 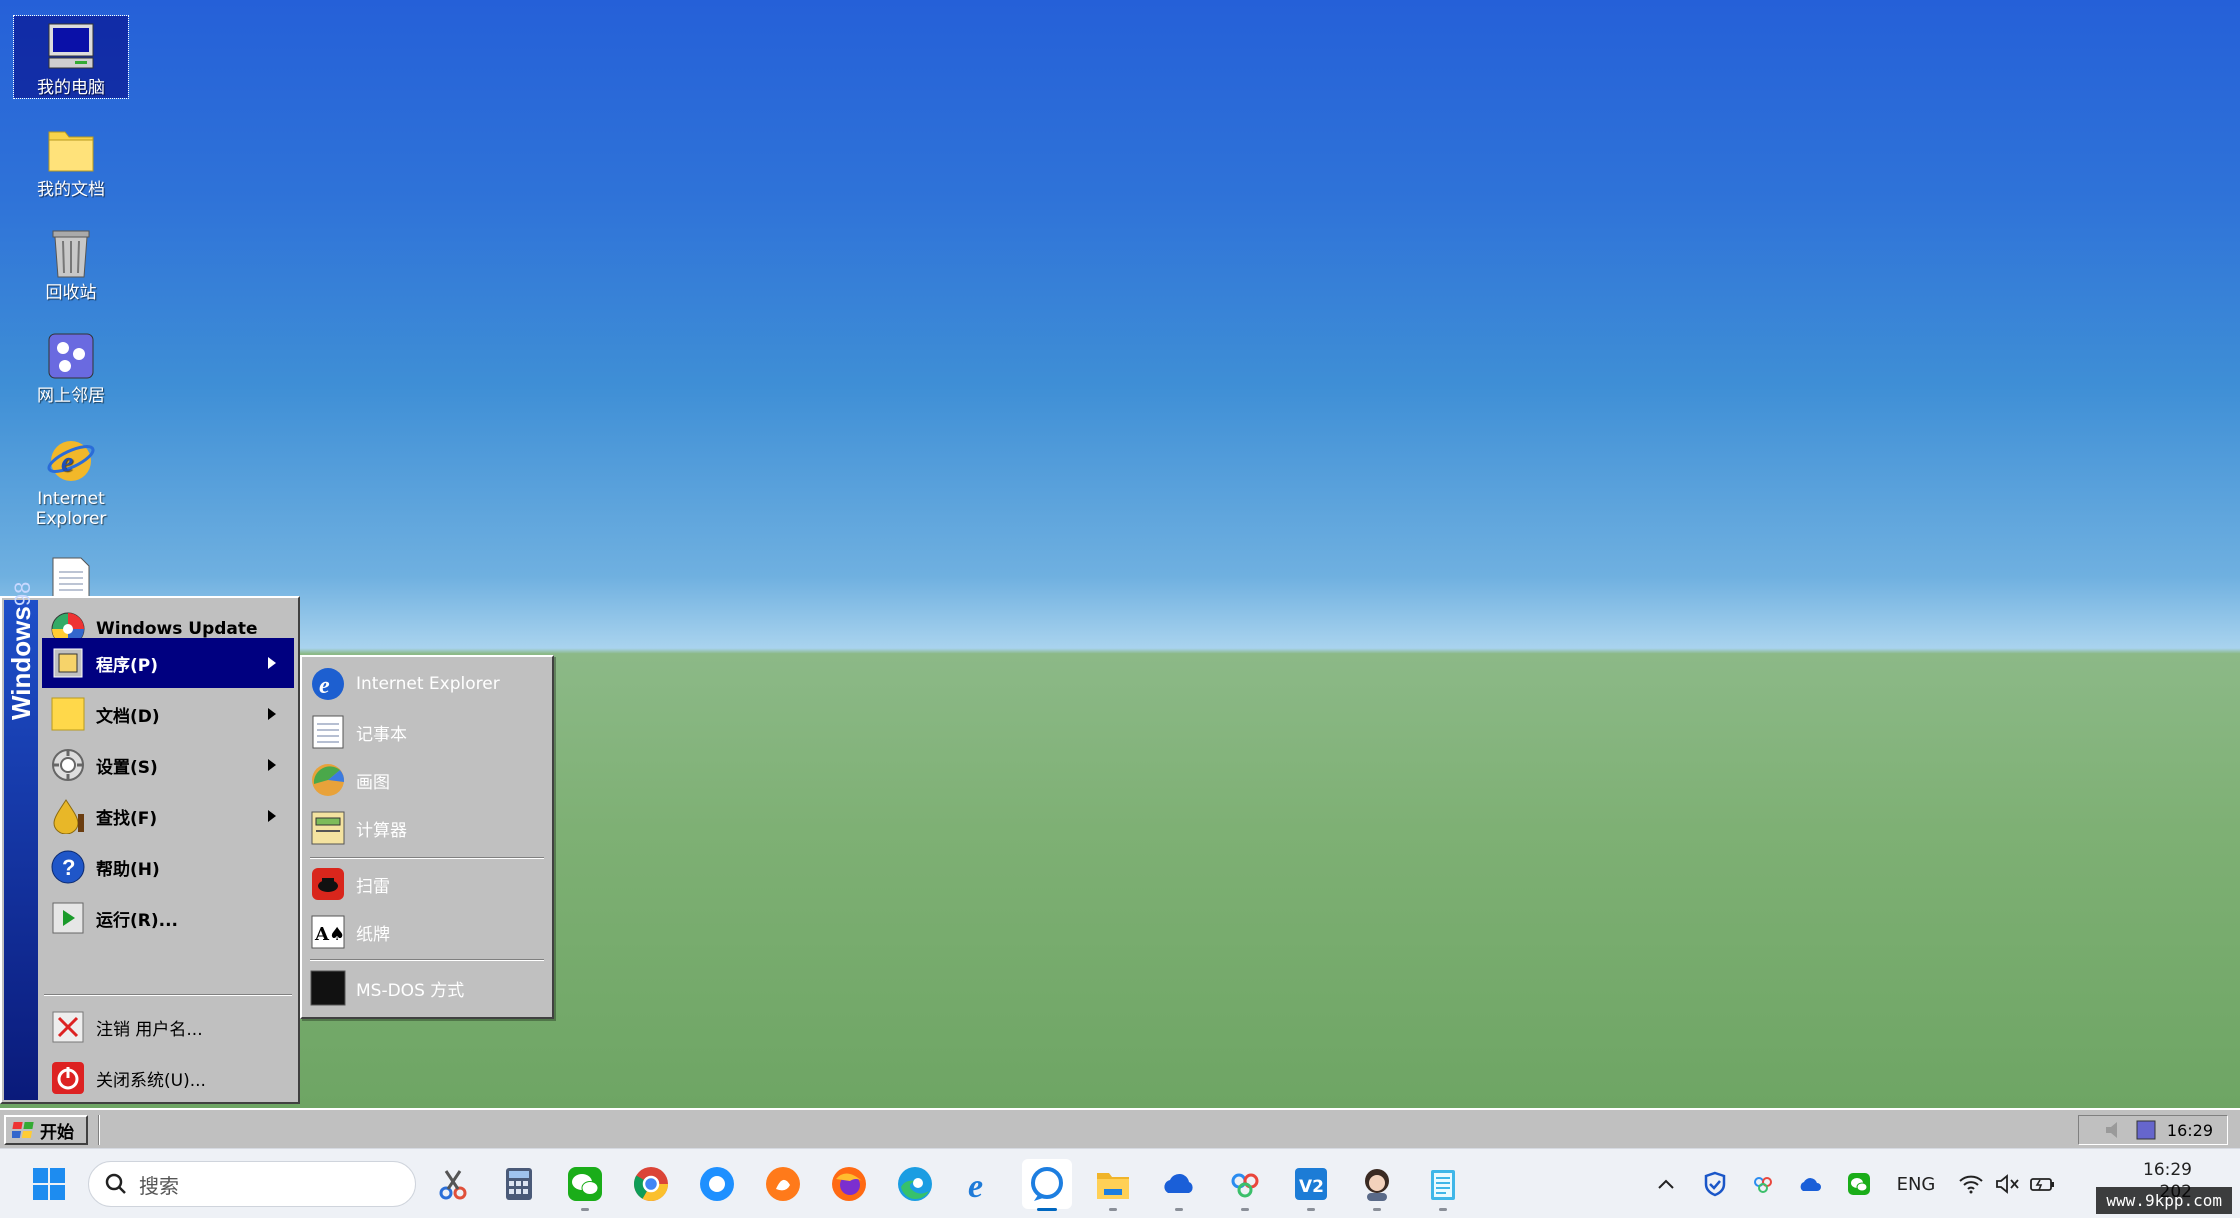 I want to click on taskbar-app-file-explorer, so click(x=1113, y=1185).